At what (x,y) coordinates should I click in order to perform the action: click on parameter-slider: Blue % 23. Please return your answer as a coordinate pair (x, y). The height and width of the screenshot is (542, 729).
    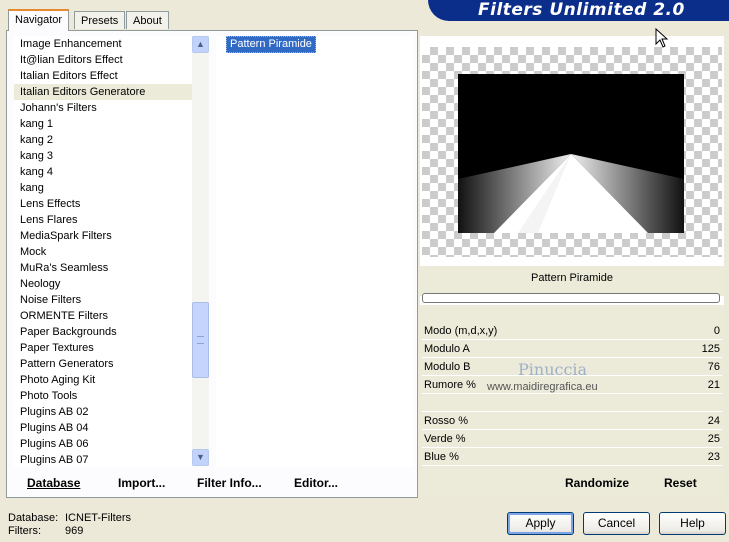
    Looking at the image, I should click on (572, 458).